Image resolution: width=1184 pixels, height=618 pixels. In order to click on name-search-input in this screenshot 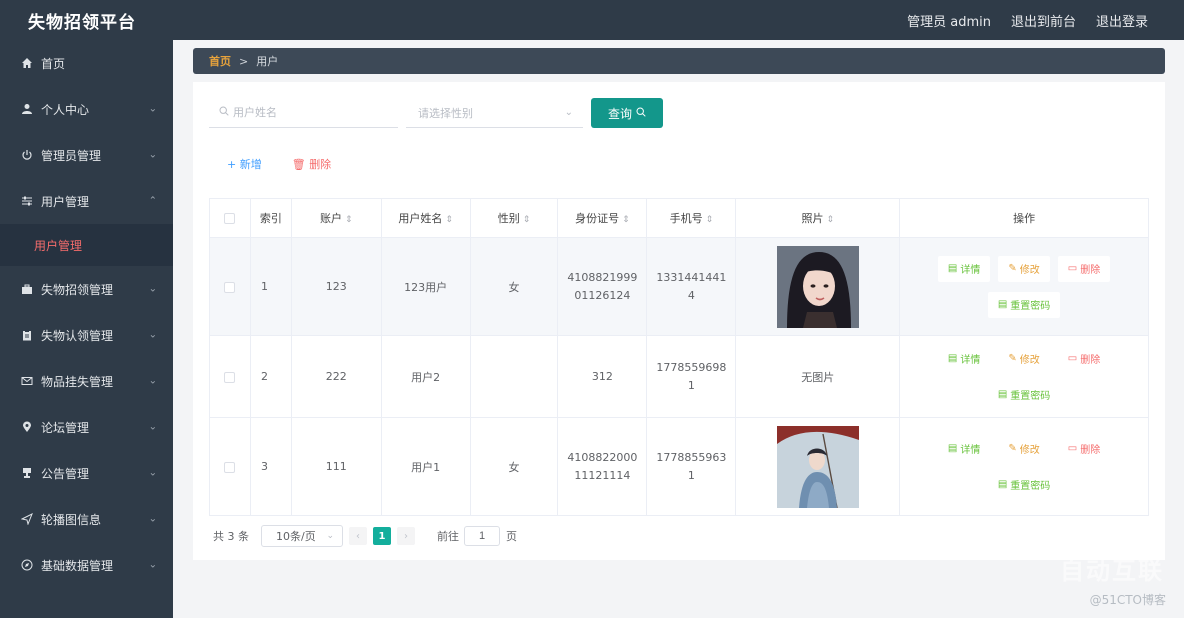, I will do `click(308, 112)`.